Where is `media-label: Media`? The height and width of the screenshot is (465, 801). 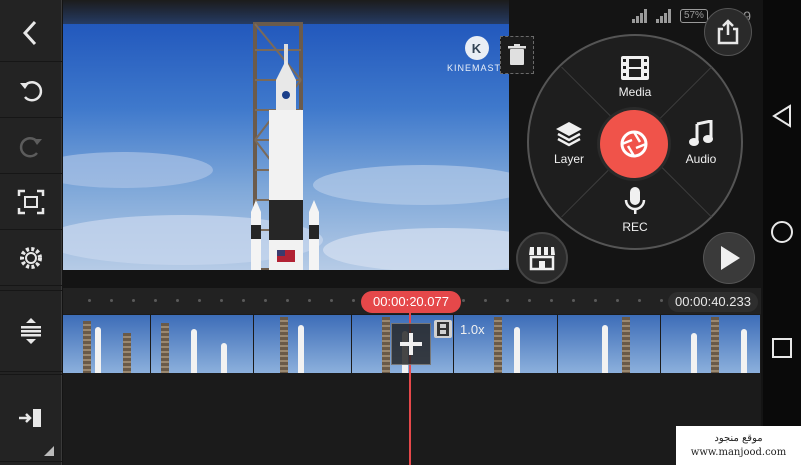 media-label: Media is located at coordinates (635, 92).